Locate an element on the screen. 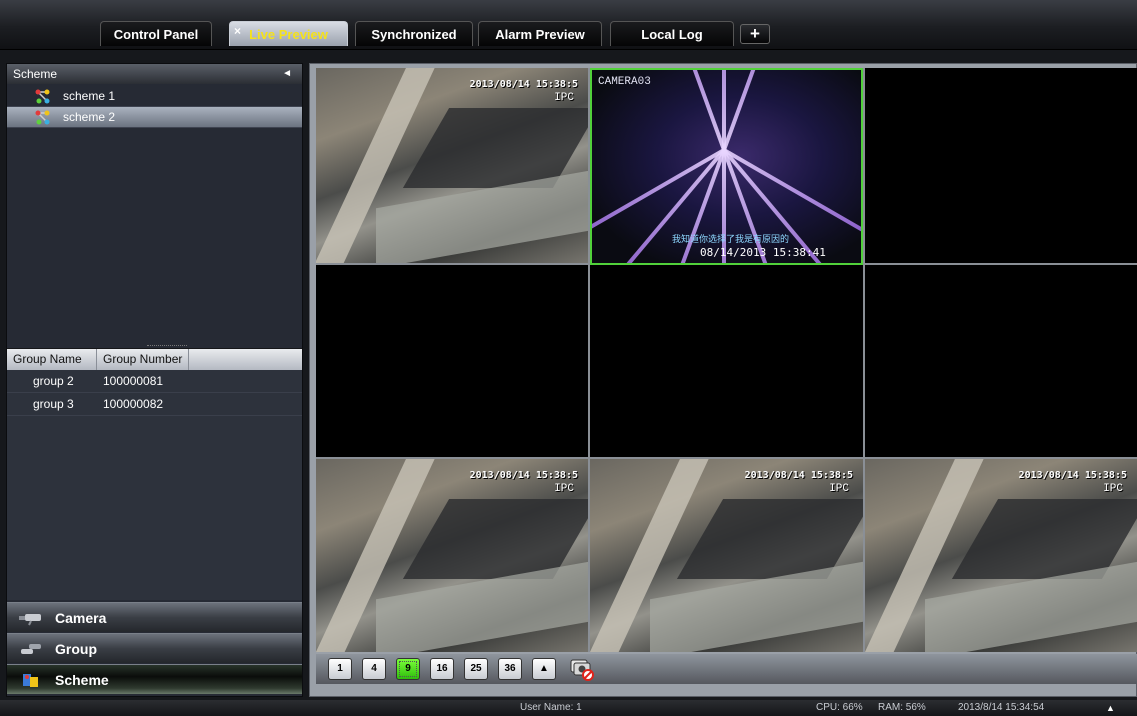  video-timestamp: 08/14/2013 15:38:41 is located at coordinates (763, 252).